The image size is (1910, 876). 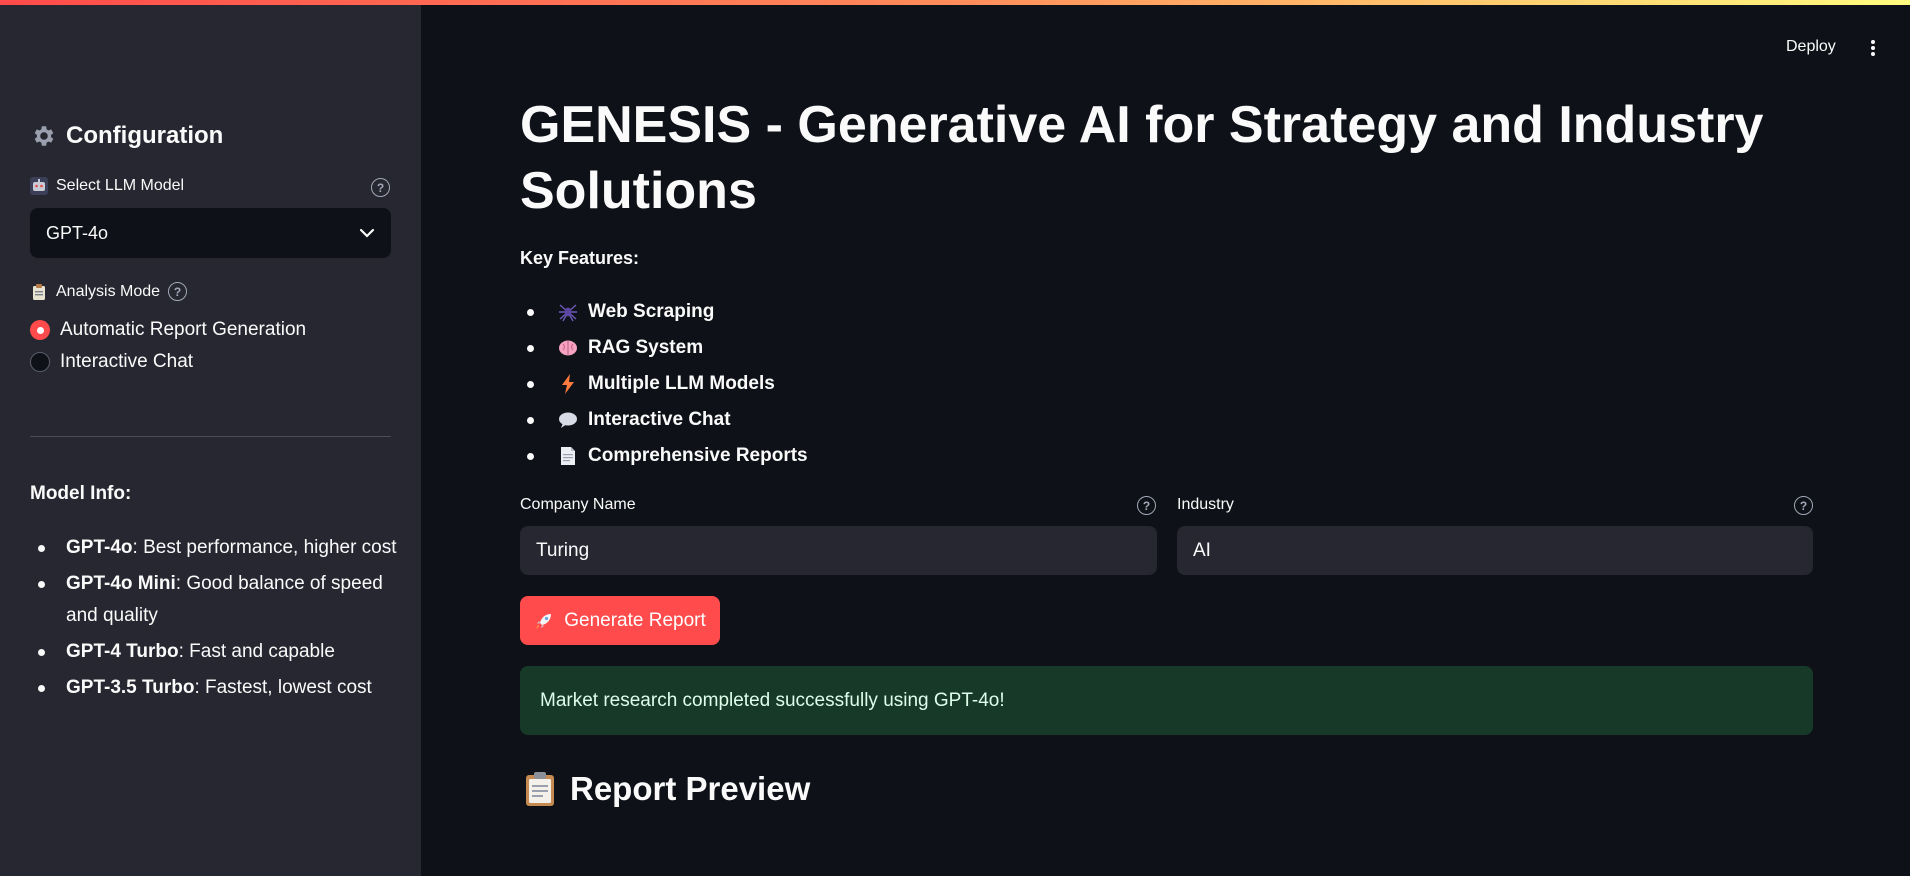 I want to click on radio-selected-indicator, so click(x=40, y=330).